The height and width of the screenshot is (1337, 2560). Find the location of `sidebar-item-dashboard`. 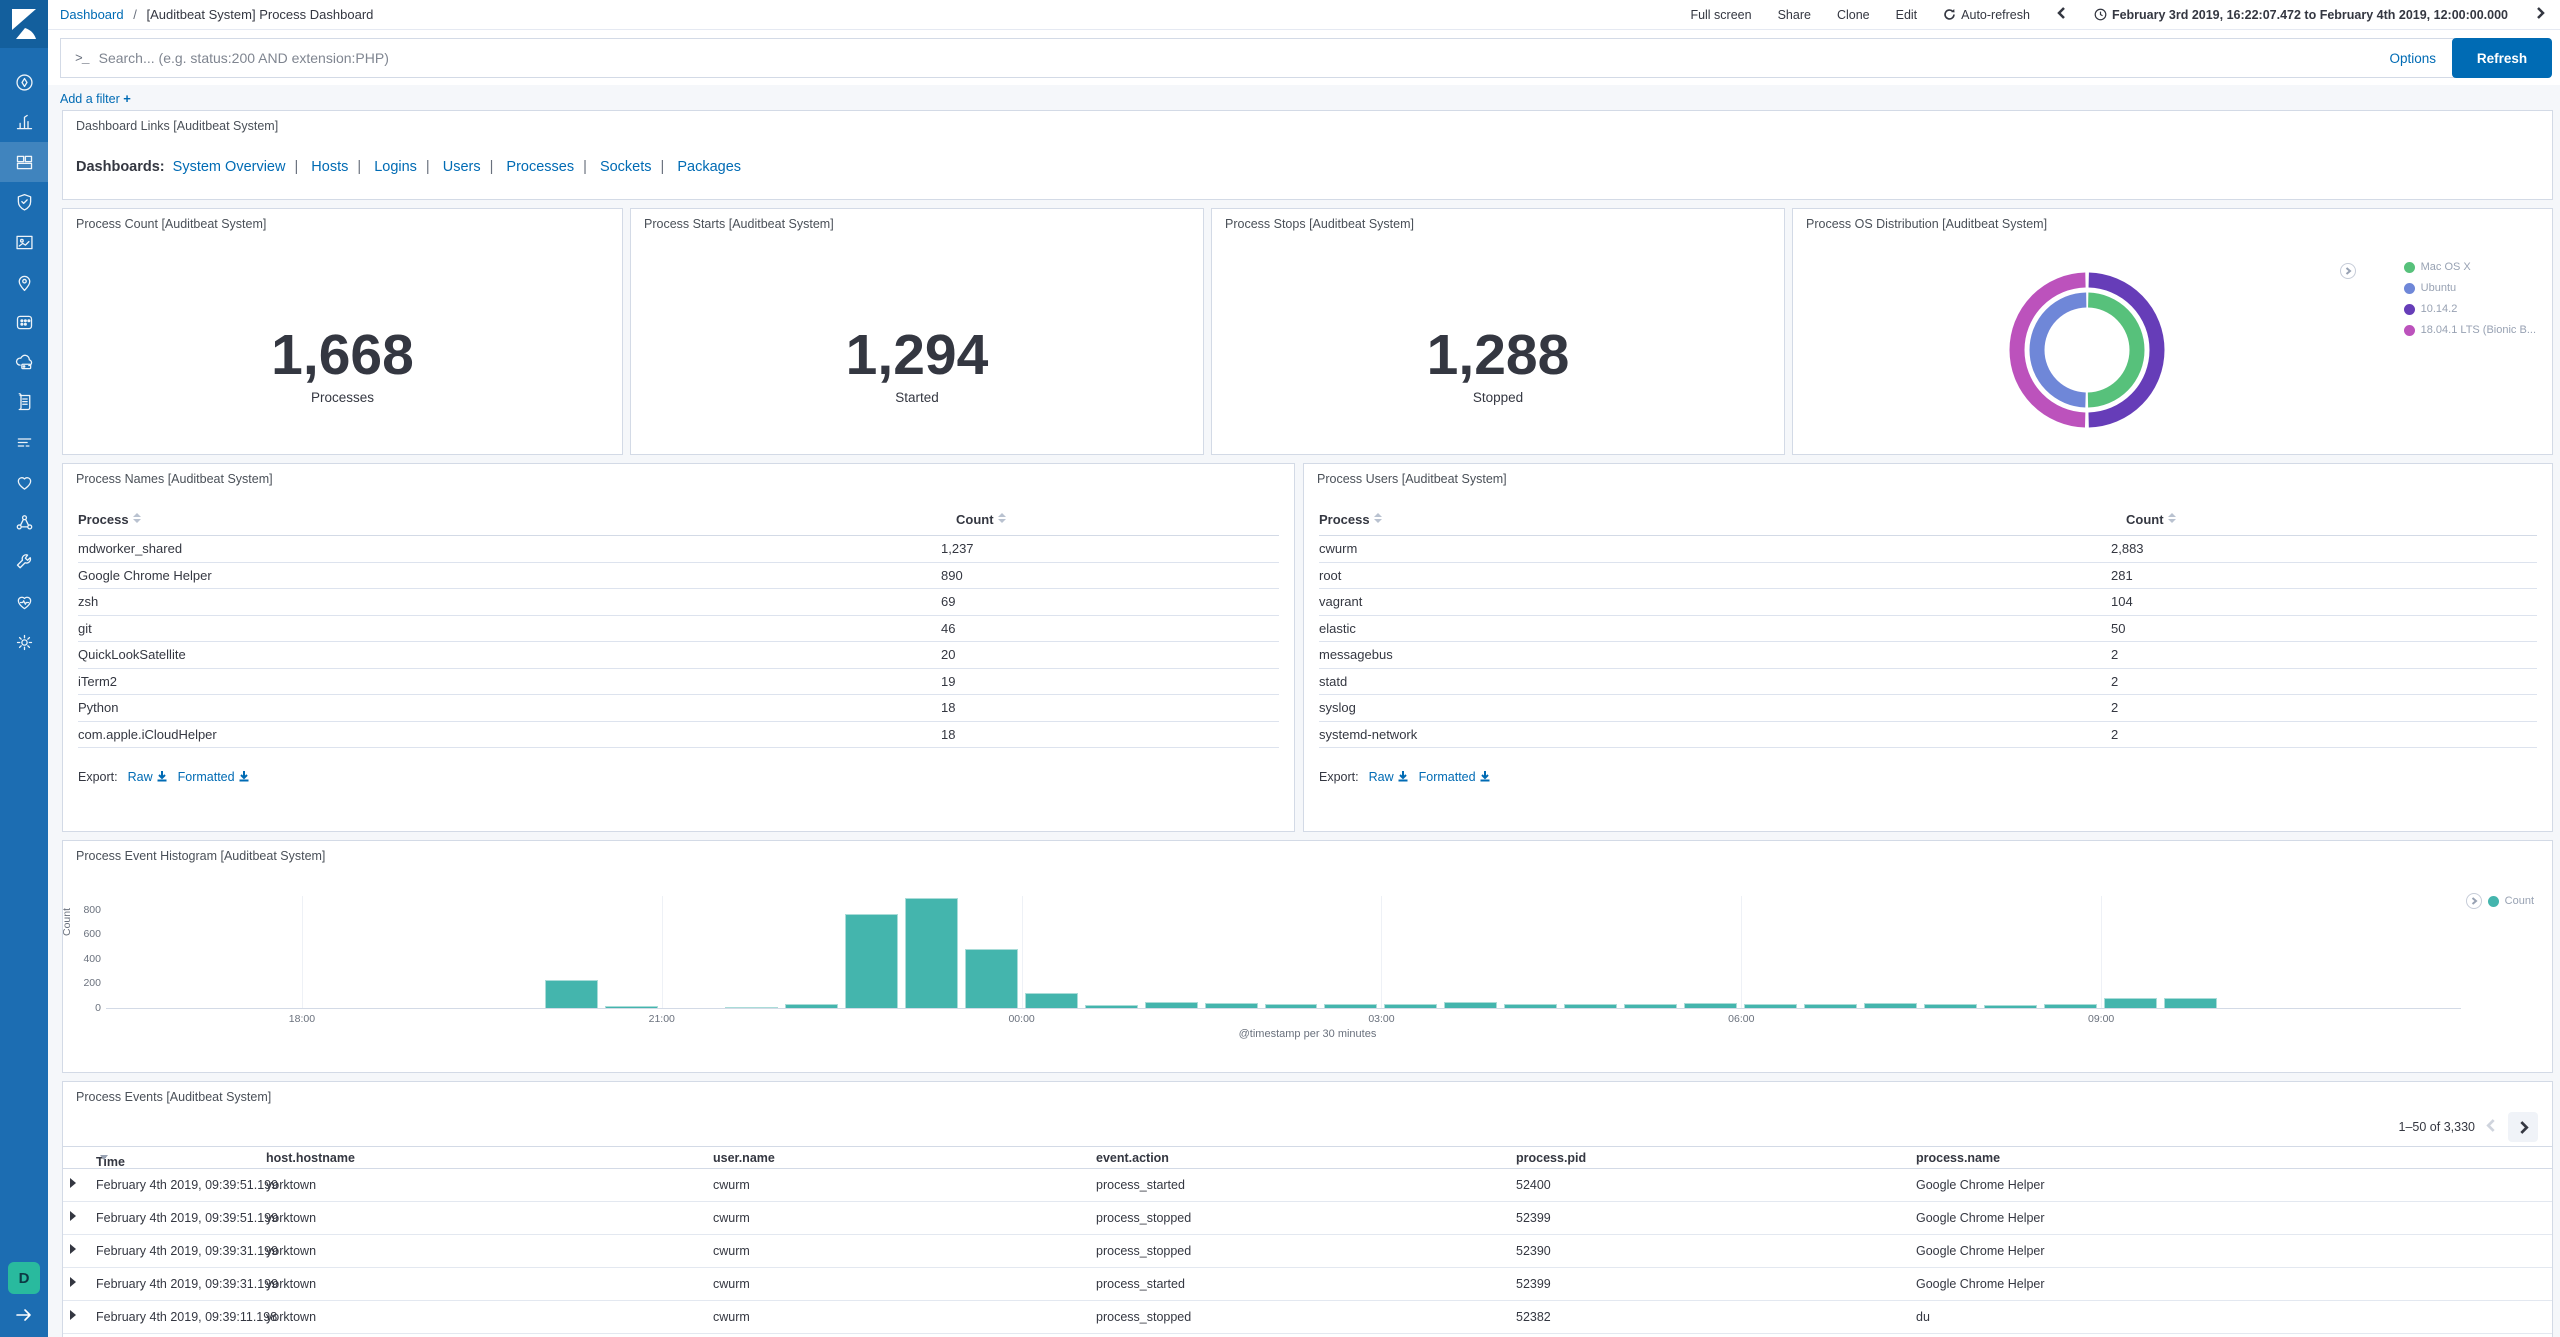

sidebar-item-dashboard is located at coordinates (24, 162).